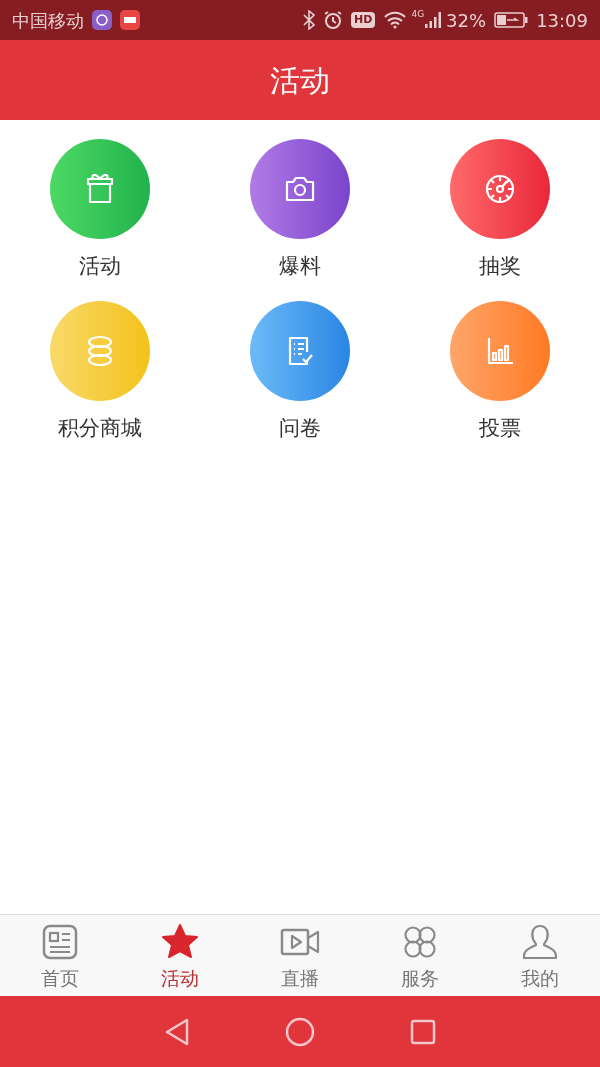 This screenshot has width=600, height=1067. I want to click on signal-icon, so click(433, 20).